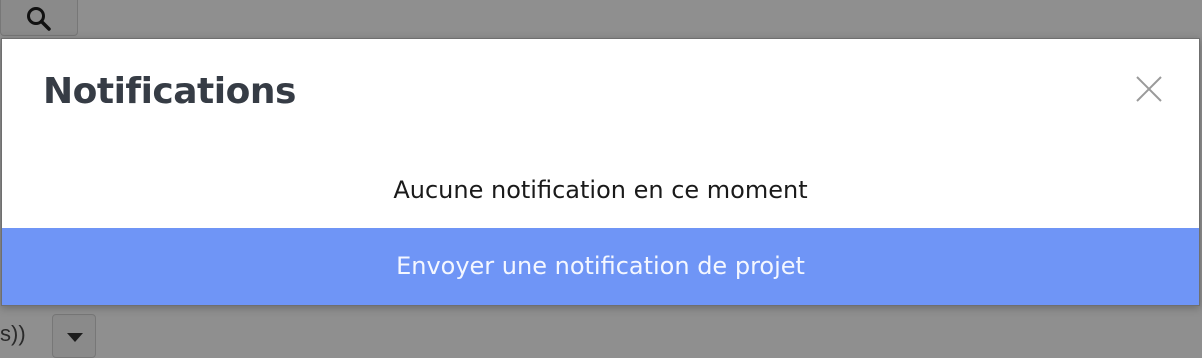 This screenshot has height=358, width=1202. I want to click on background-search-button, so click(39, 18).